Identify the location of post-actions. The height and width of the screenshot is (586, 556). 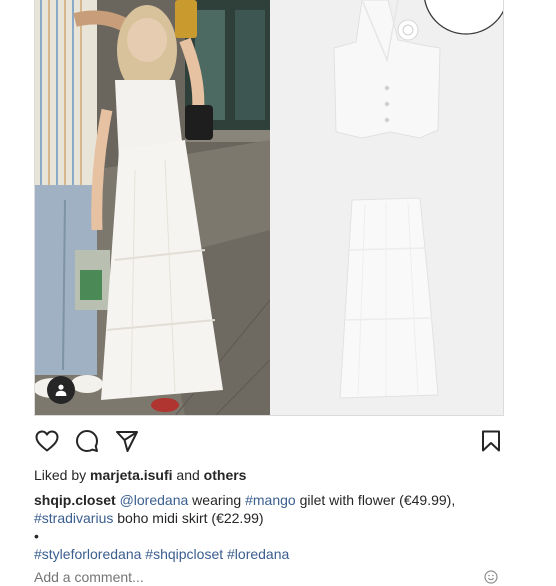
(269, 441).